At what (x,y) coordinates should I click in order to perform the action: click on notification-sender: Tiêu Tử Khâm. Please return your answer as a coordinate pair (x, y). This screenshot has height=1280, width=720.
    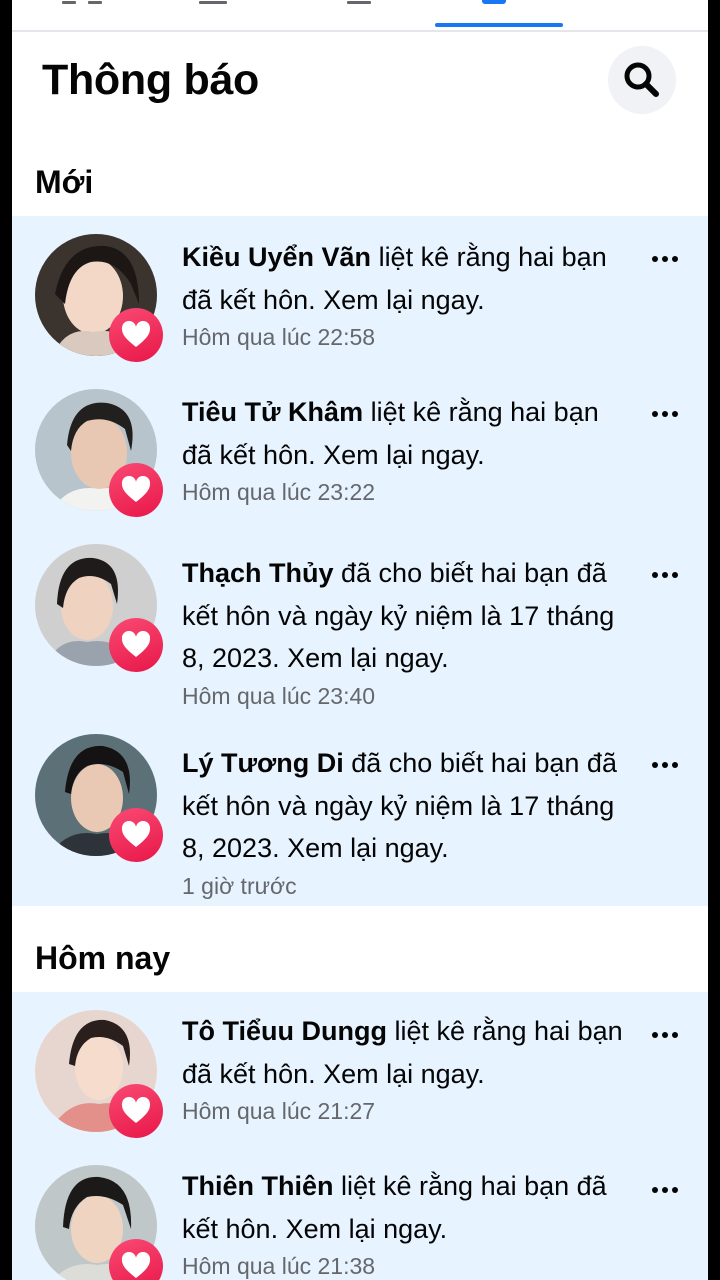
    Looking at the image, I should click on (272, 412).